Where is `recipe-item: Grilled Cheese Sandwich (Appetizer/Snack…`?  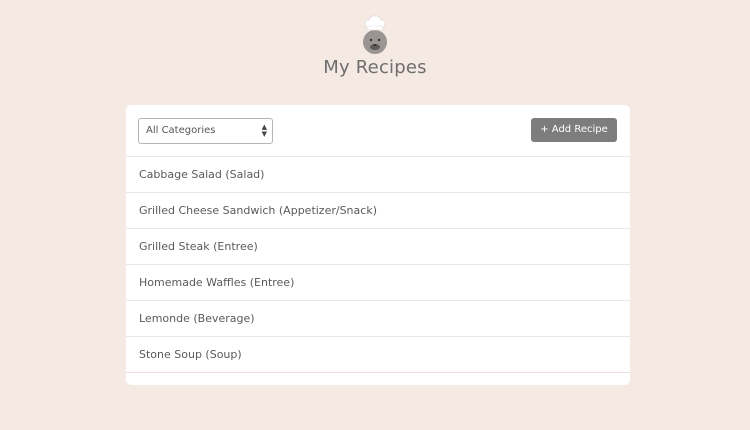 recipe-item: Grilled Cheese Sandwich (Appetizer/Snack… is located at coordinates (378, 211).